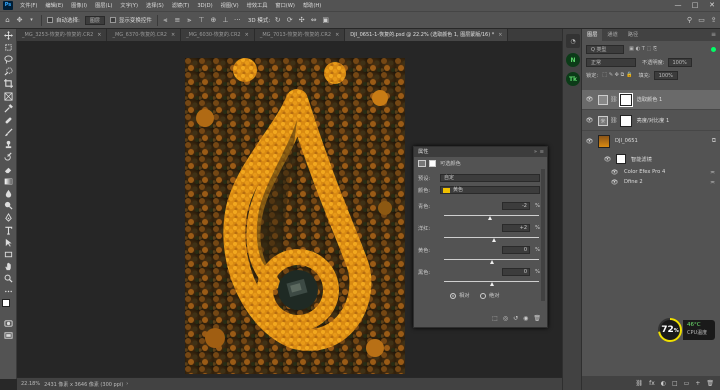 The width and height of the screenshot is (720, 390). I want to click on black-slider-thumb, so click(492, 284).